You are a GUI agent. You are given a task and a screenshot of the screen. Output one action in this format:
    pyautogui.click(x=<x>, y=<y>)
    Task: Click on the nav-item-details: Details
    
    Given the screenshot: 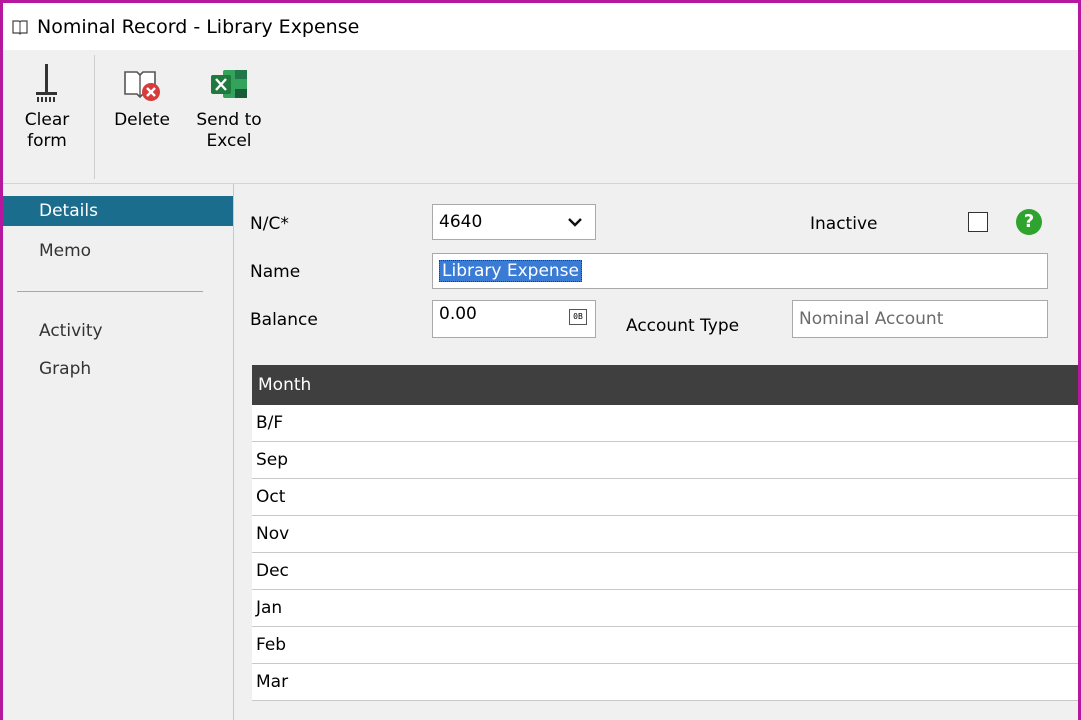 What is the action you would take?
    pyautogui.click(x=118, y=211)
    